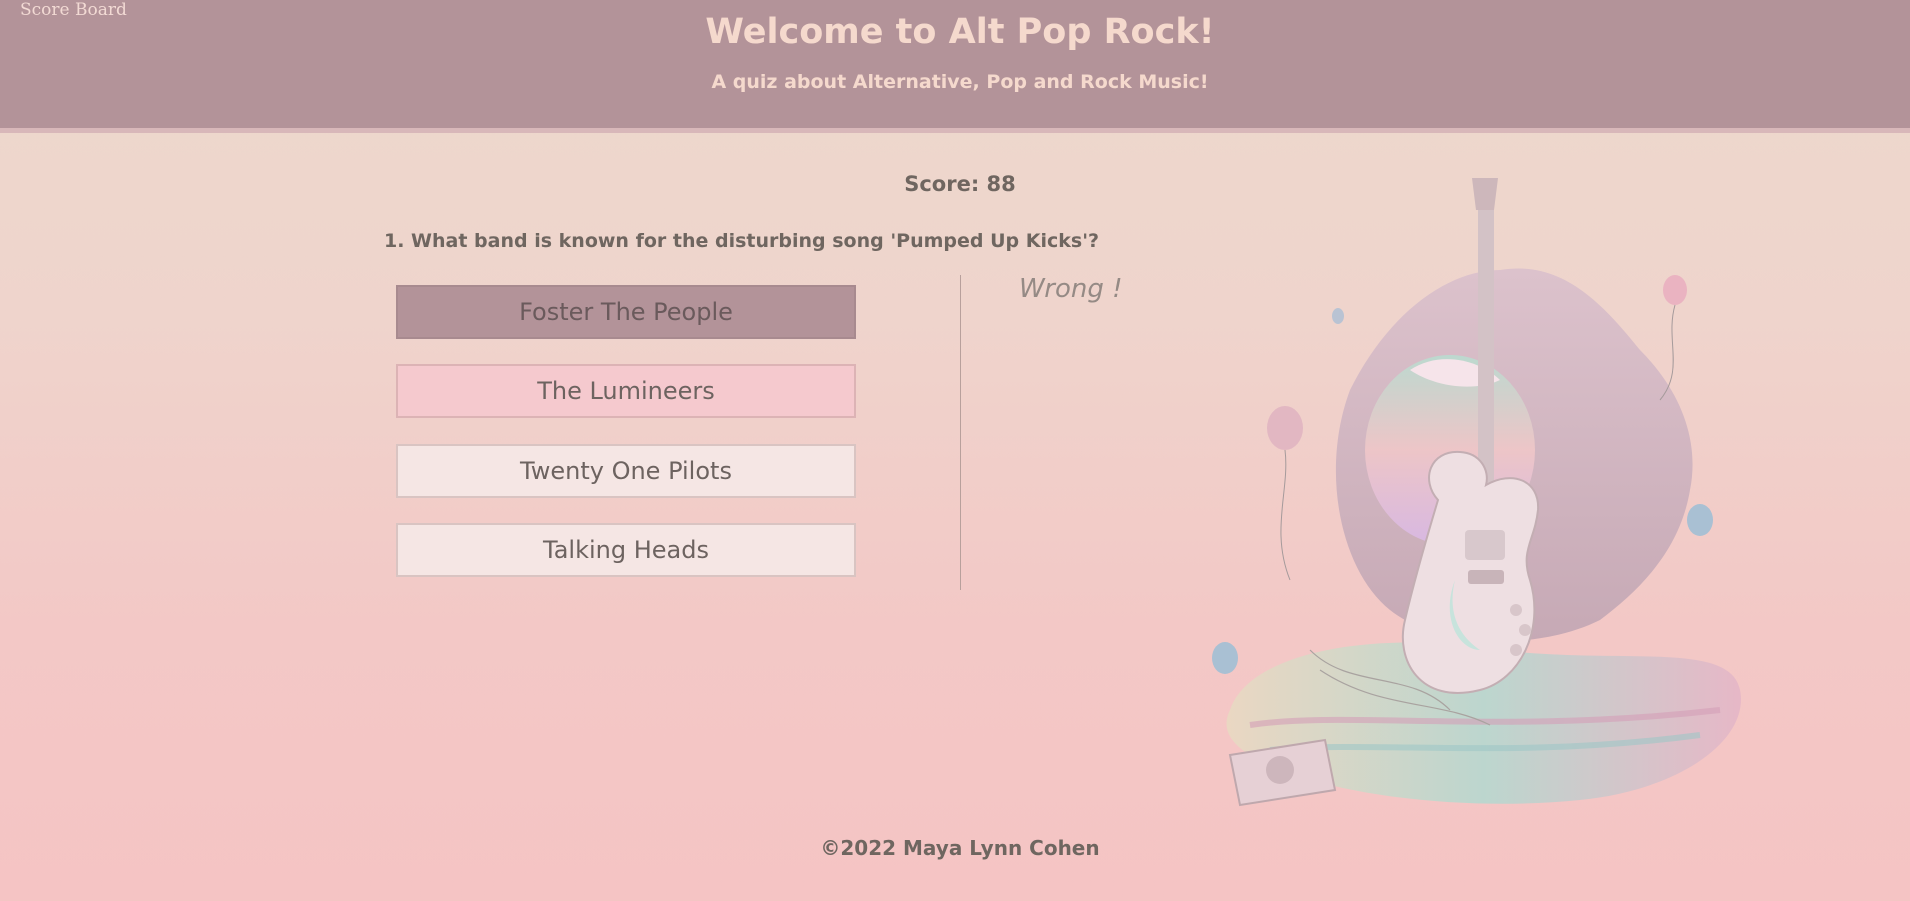 This screenshot has height=901, width=1910. What do you see at coordinates (626, 391) in the screenshot?
I see `answer-button-2: The Lumineers` at bounding box center [626, 391].